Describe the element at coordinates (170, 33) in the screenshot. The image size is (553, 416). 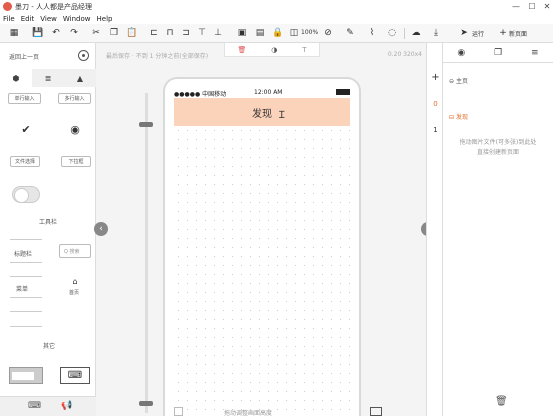
I see `align-center-icon: ⊓` at that location.